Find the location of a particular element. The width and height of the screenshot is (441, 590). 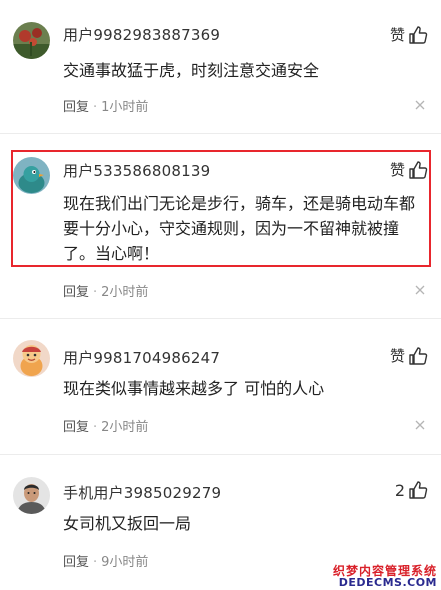

comment-text: 女司机又扳回一局 is located at coordinates (127, 523).